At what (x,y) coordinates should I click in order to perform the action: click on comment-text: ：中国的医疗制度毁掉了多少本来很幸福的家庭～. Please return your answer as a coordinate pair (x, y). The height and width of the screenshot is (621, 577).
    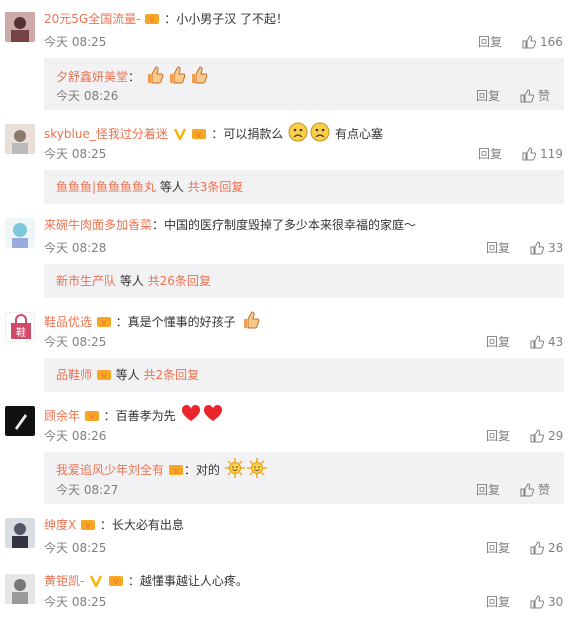
    Looking at the image, I should click on (284, 225).